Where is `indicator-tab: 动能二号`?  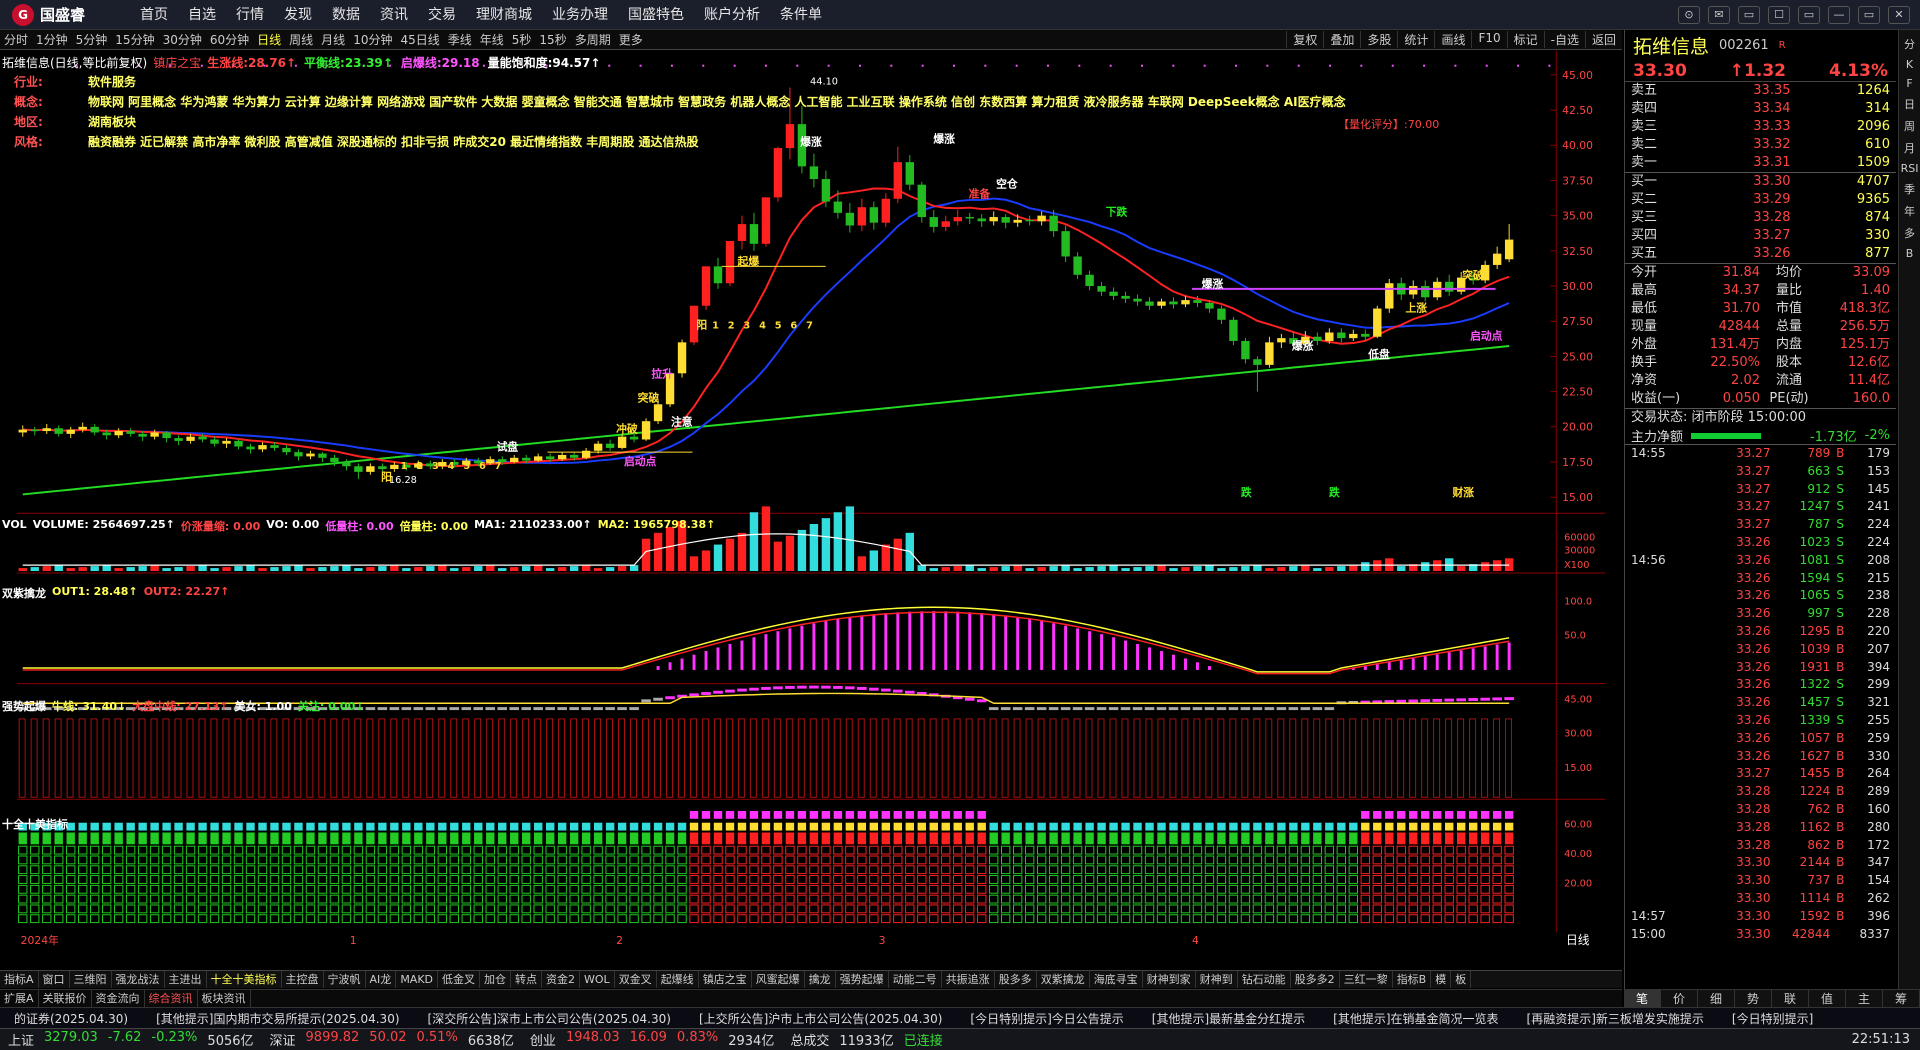
indicator-tab: 动能二号 is located at coordinates (915, 979).